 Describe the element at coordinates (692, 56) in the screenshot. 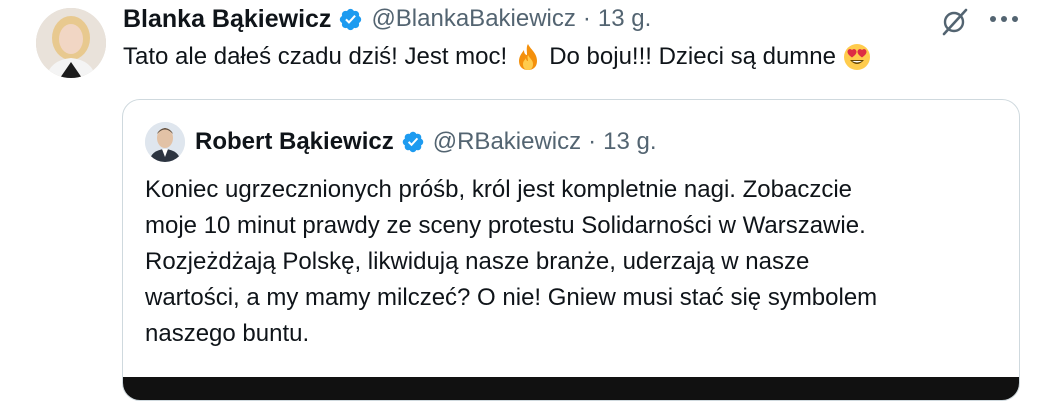

I see `tweet-text-part2: Do boju!!! Dzieci są dumne` at that location.